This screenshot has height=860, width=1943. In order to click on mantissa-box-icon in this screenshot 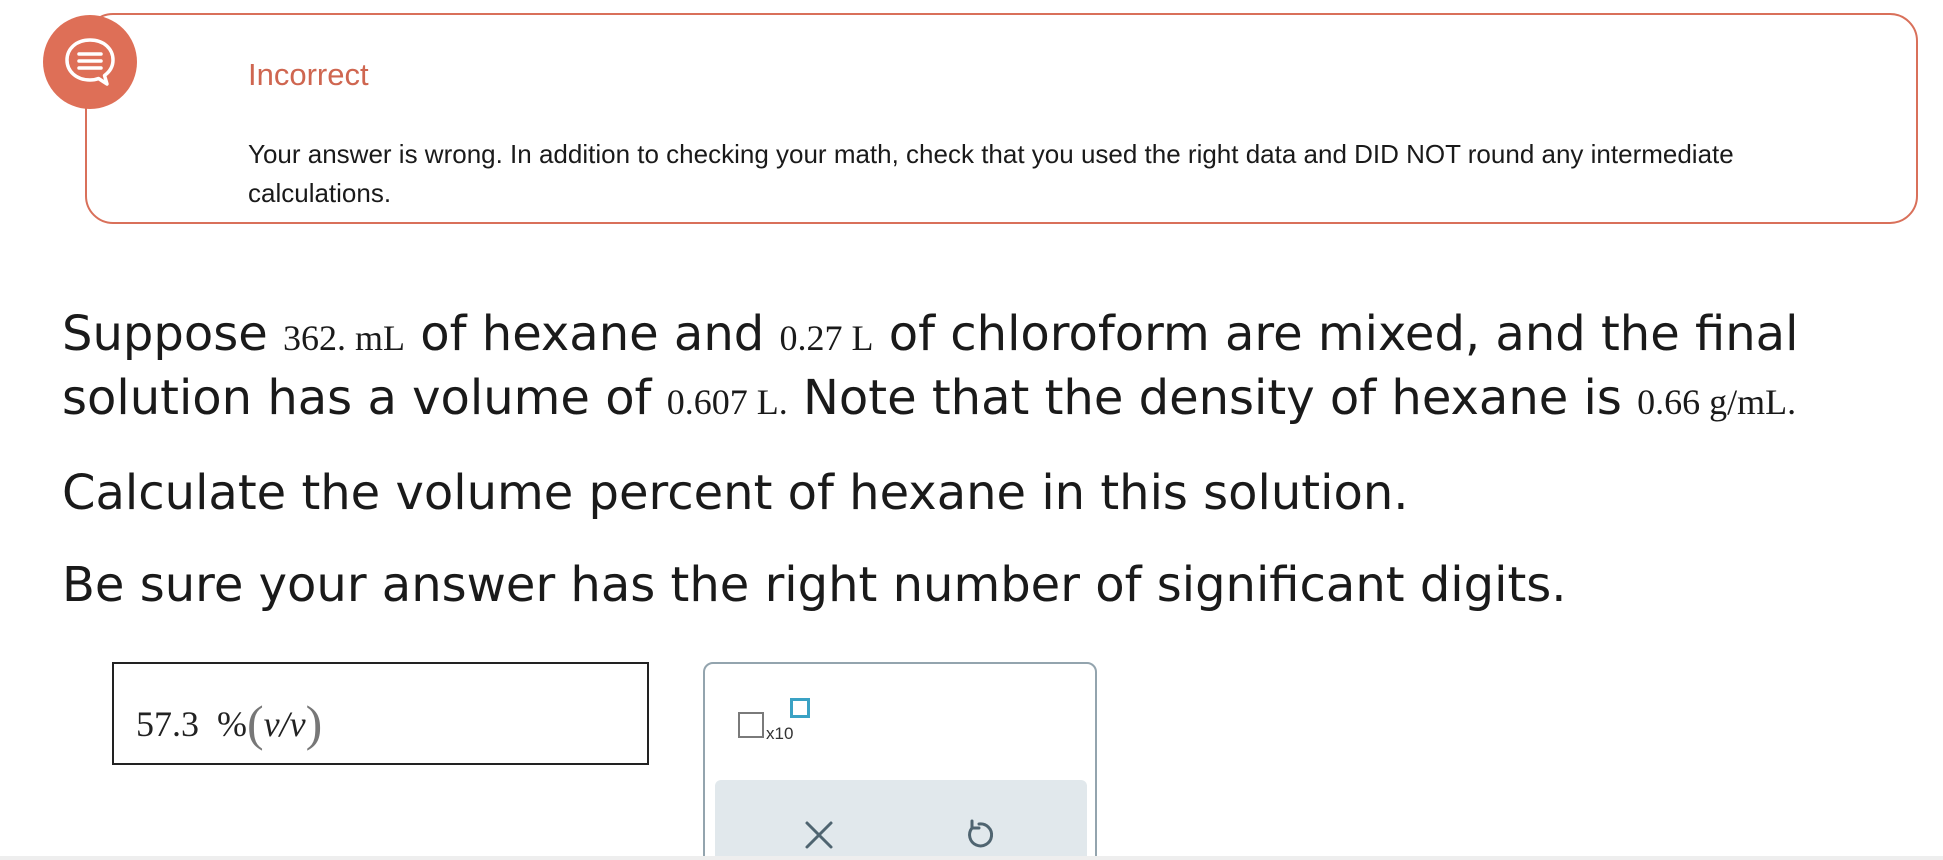, I will do `click(751, 725)`.